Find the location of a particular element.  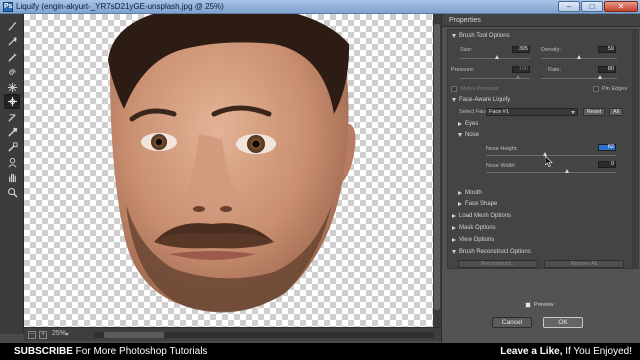

rate-label: Rate: is located at coordinates (555, 70).